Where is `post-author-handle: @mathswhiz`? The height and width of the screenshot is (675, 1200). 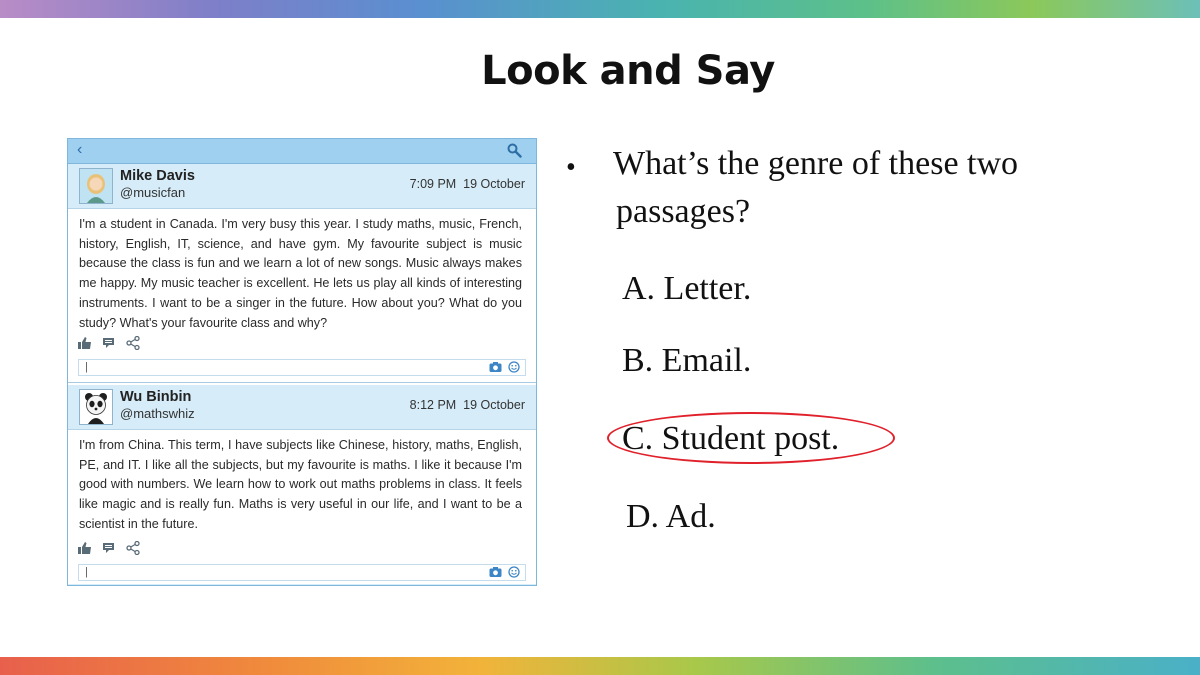
post-author-handle: @mathswhiz is located at coordinates (157, 413).